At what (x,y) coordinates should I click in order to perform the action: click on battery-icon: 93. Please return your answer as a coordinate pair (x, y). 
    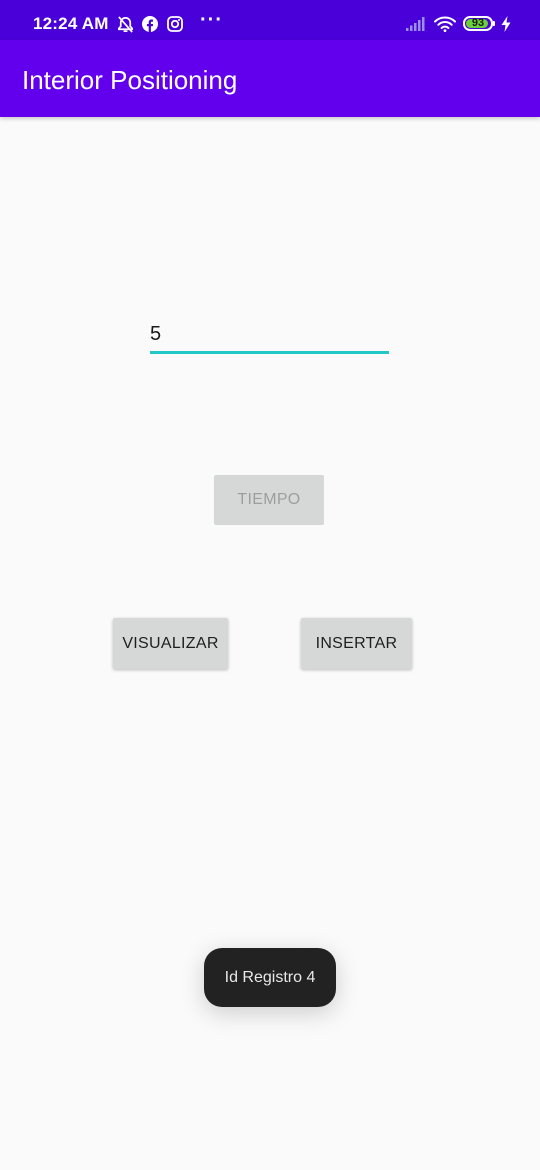
    Looking at the image, I should click on (478, 23).